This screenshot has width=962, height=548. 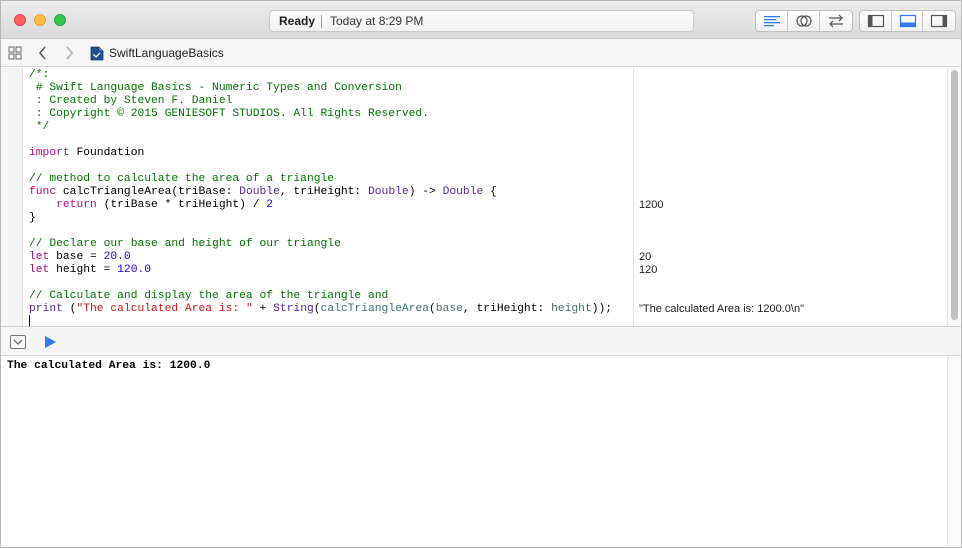 I want to click on code-token: ) ->, so click(x=425, y=192).